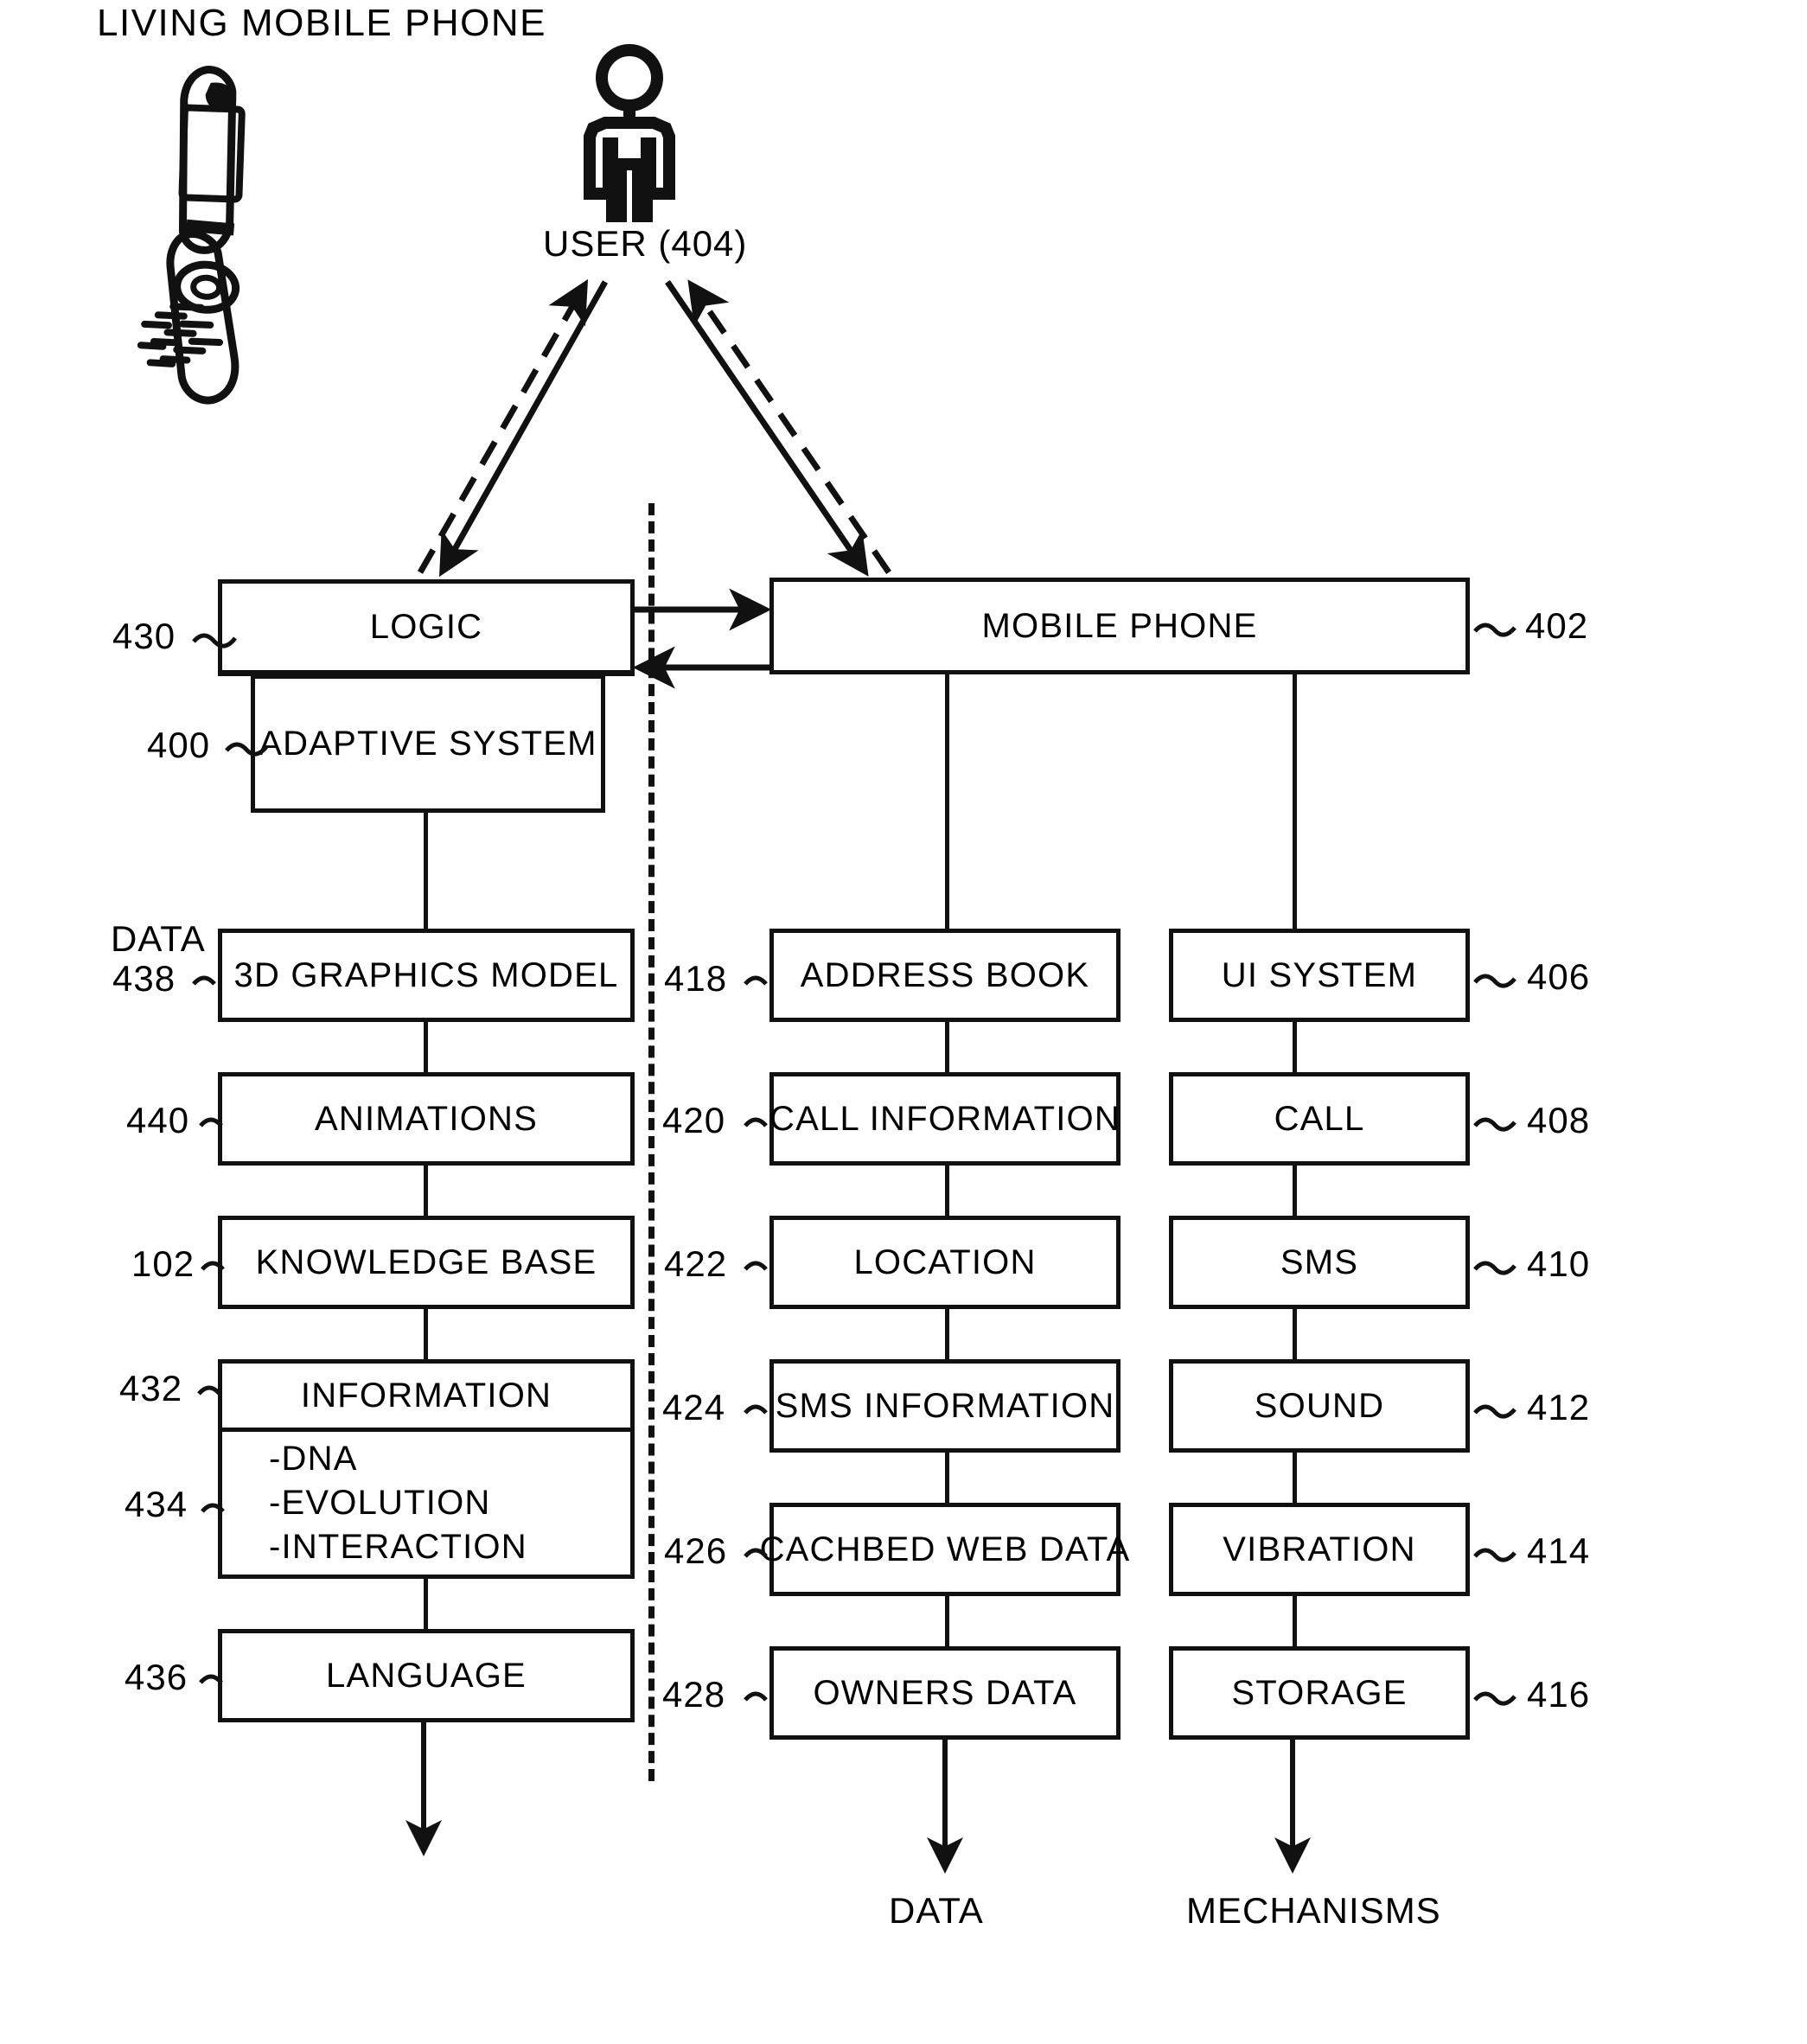 The width and height of the screenshot is (1807, 2044). I want to click on box-call: CALL, so click(1319, 1119).